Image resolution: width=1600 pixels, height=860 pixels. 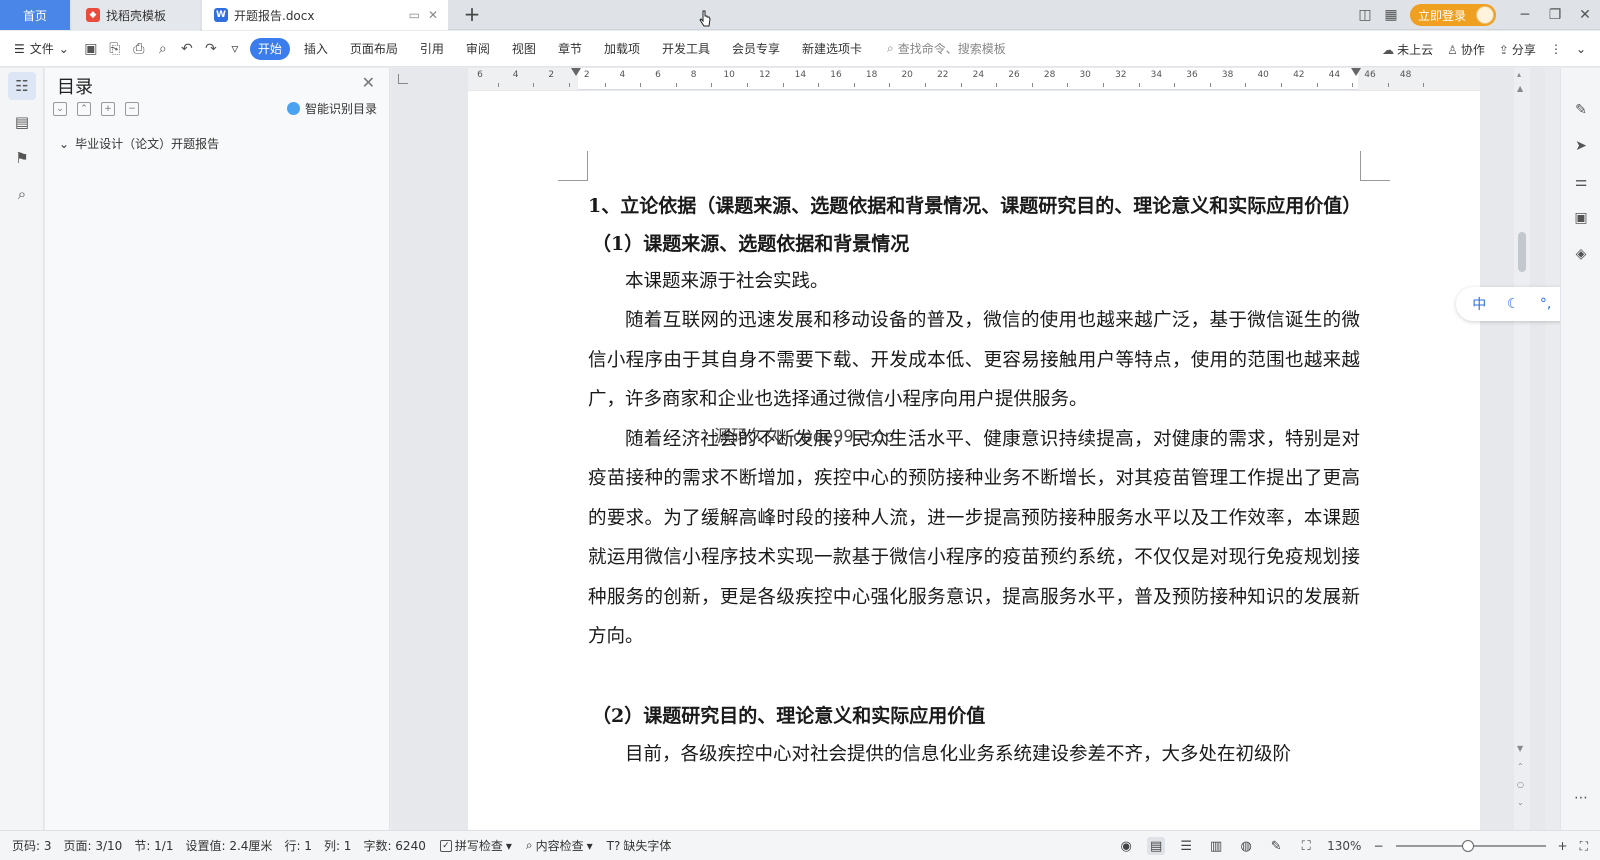 I want to click on smart-toc-button: 智能识别目录, so click(x=331, y=108).